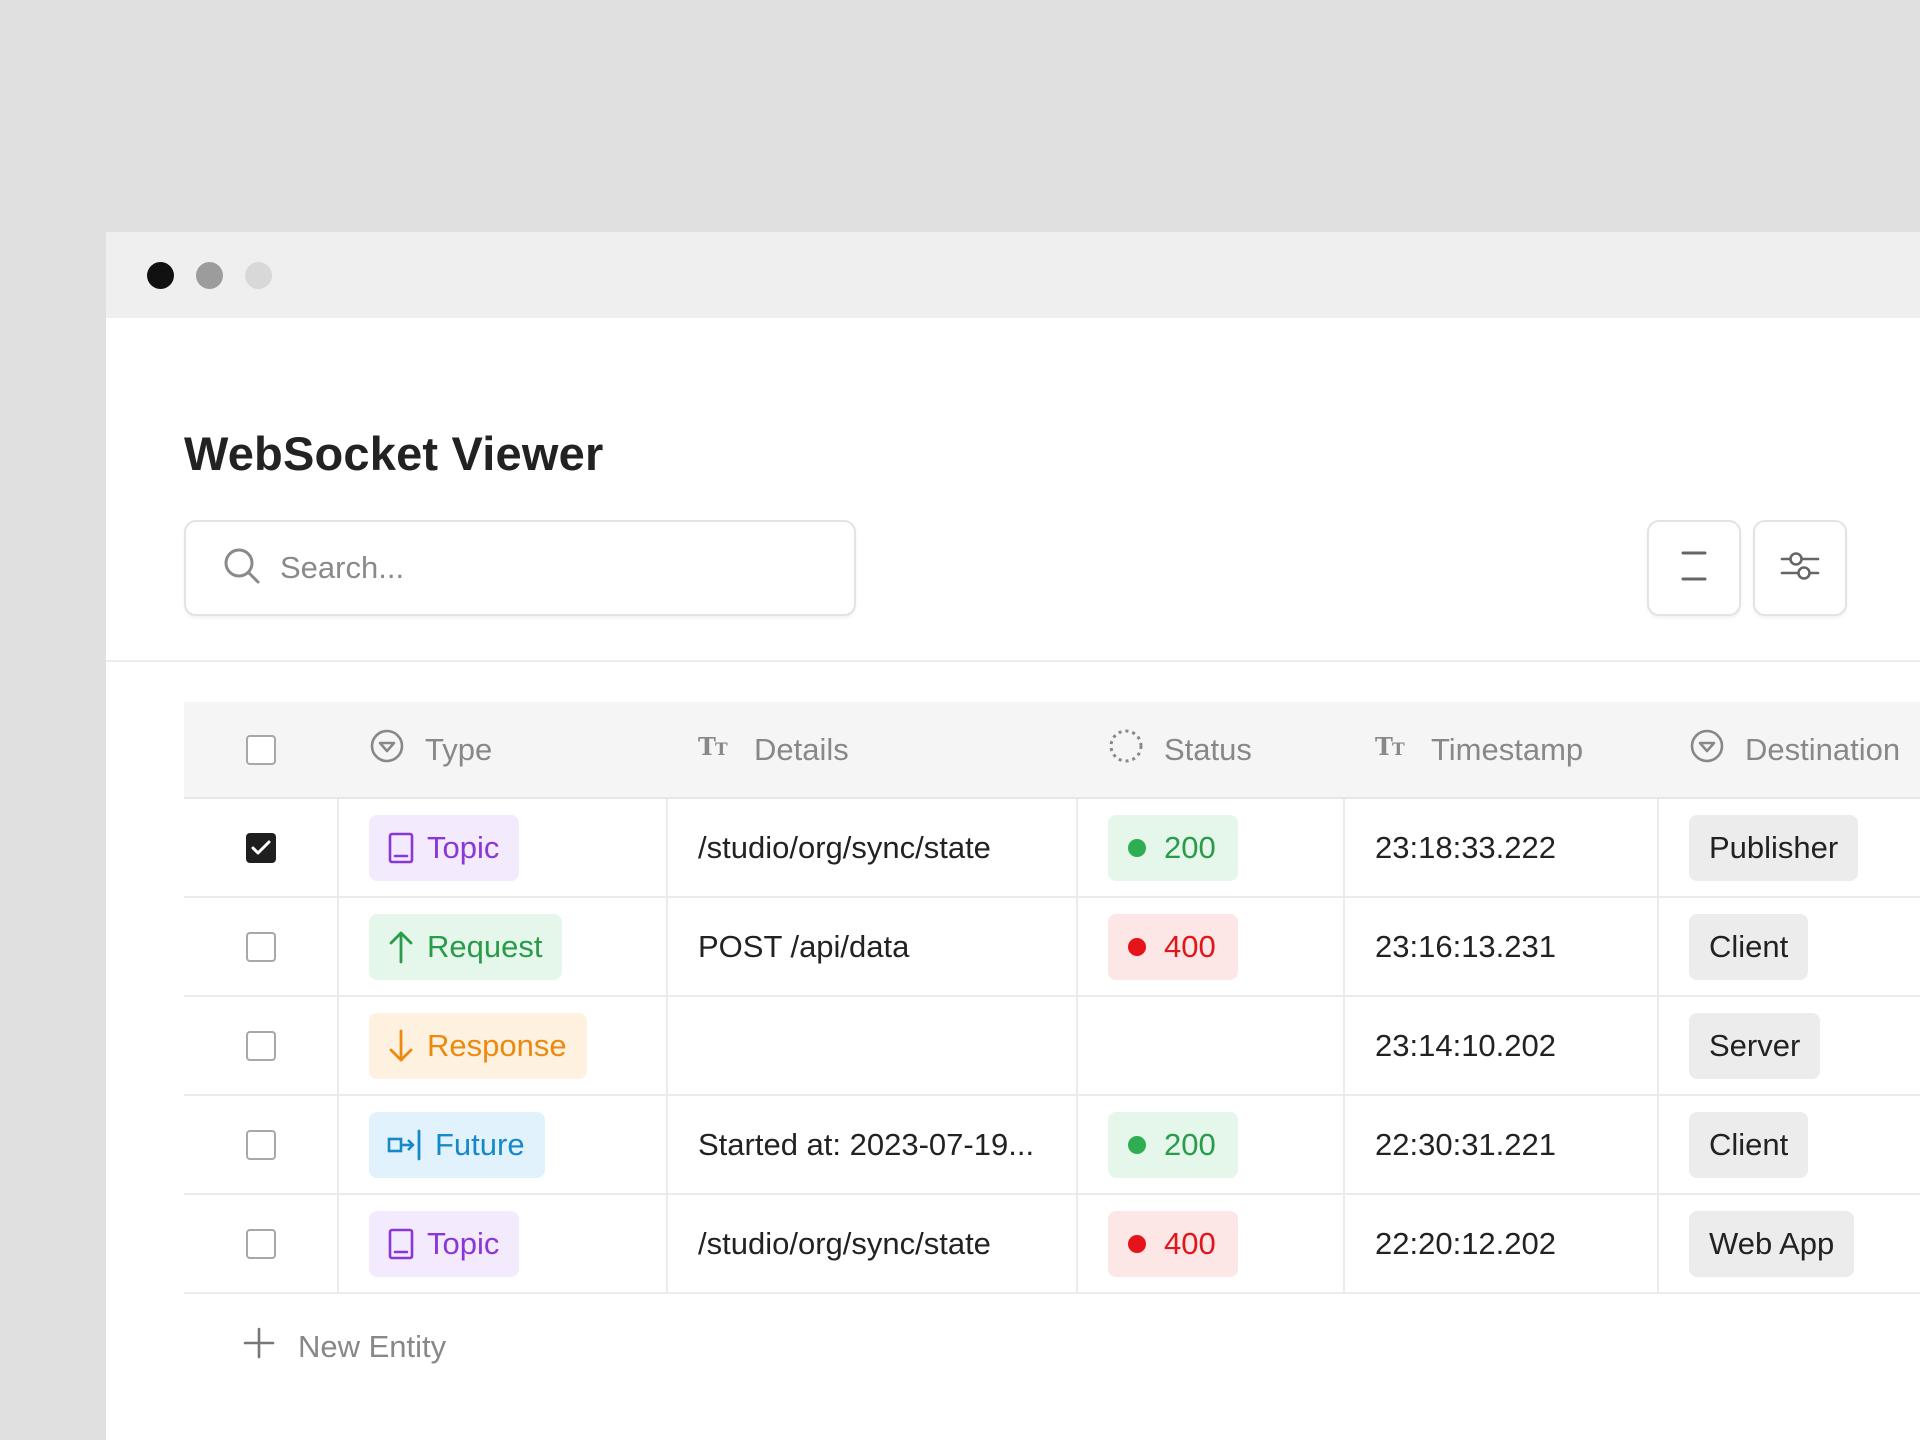 The height and width of the screenshot is (1440, 1920). Describe the element at coordinates (1774, 847) in the screenshot. I see `destination-tag: Publisher` at that location.